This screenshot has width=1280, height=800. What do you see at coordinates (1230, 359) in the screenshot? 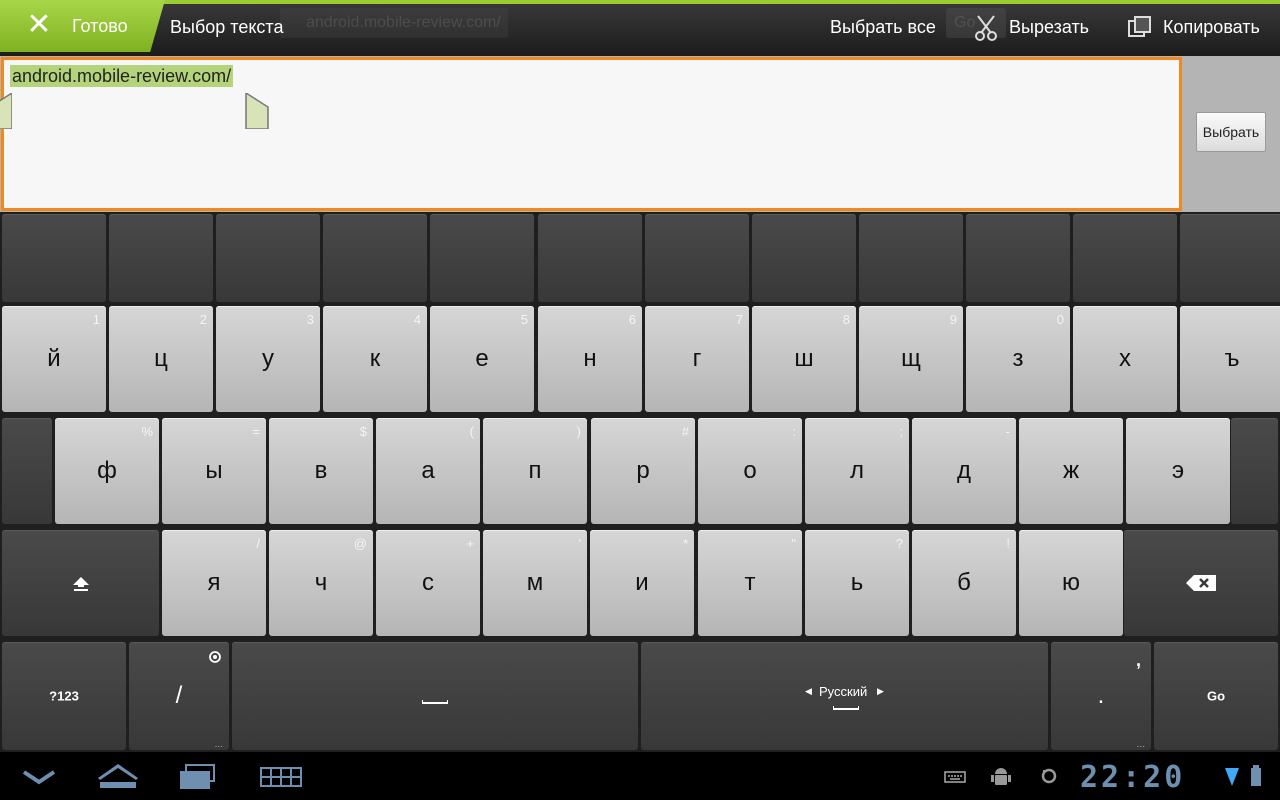
I see `key-ъ: ъ` at bounding box center [1230, 359].